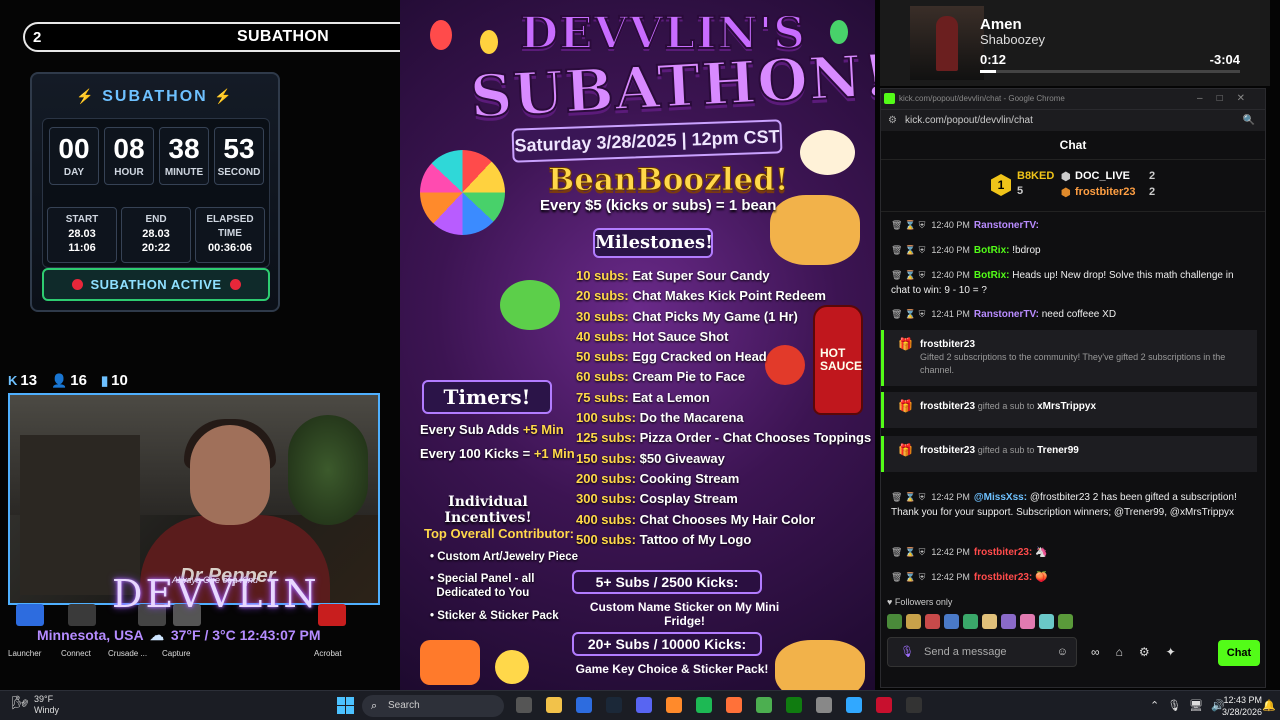 This screenshot has width=1280, height=720. I want to click on emoji-picker-icon: ☺, so click(1062, 652).